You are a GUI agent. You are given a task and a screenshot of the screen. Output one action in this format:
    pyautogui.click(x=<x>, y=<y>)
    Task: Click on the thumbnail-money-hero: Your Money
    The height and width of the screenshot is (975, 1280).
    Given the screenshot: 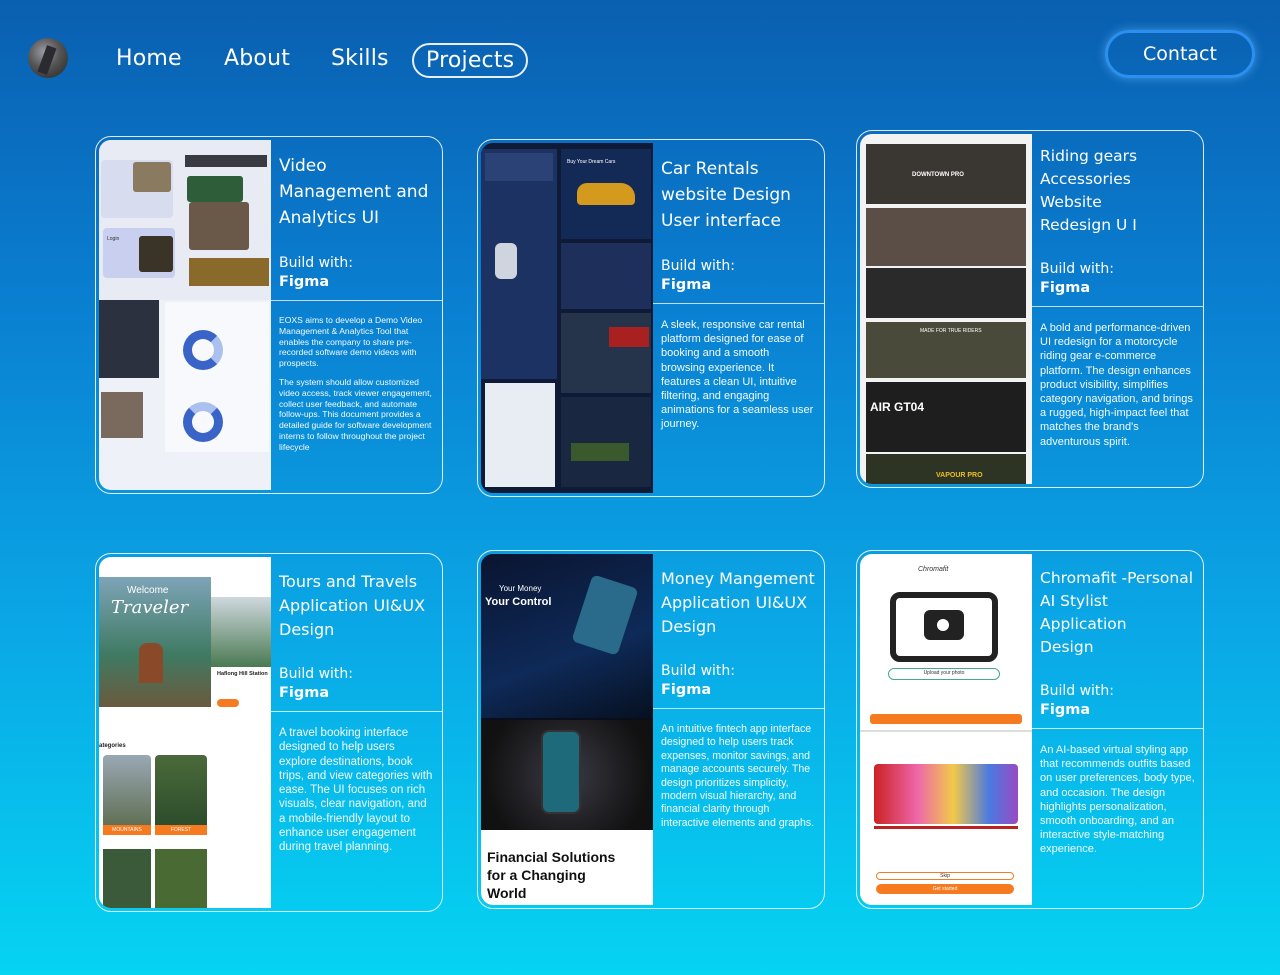 What is the action you would take?
    pyautogui.click(x=520, y=588)
    